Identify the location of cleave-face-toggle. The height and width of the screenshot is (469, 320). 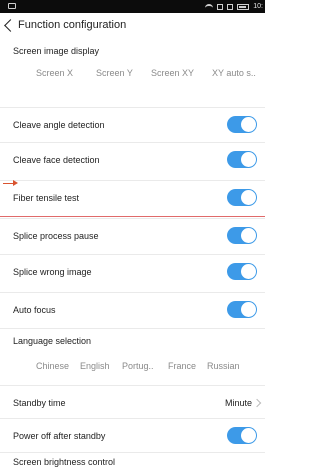
(242, 159).